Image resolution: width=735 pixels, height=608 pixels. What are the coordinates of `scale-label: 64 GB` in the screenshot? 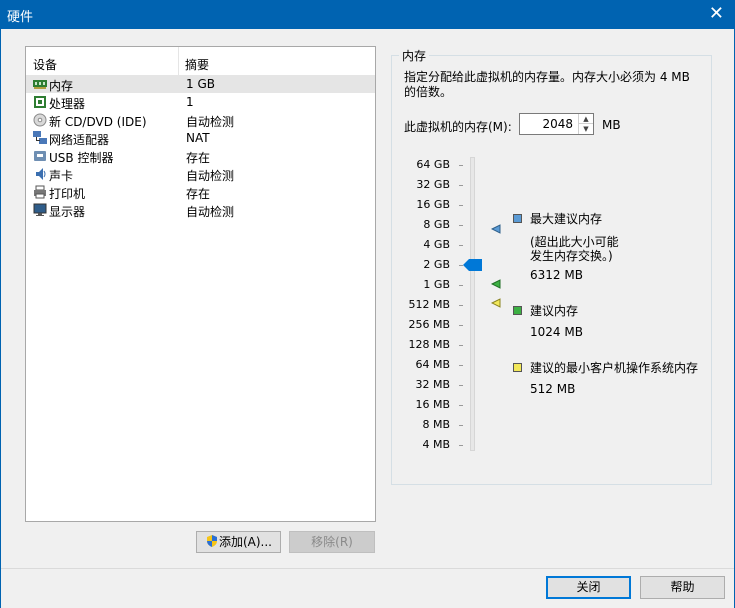 It's located at (433, 164).